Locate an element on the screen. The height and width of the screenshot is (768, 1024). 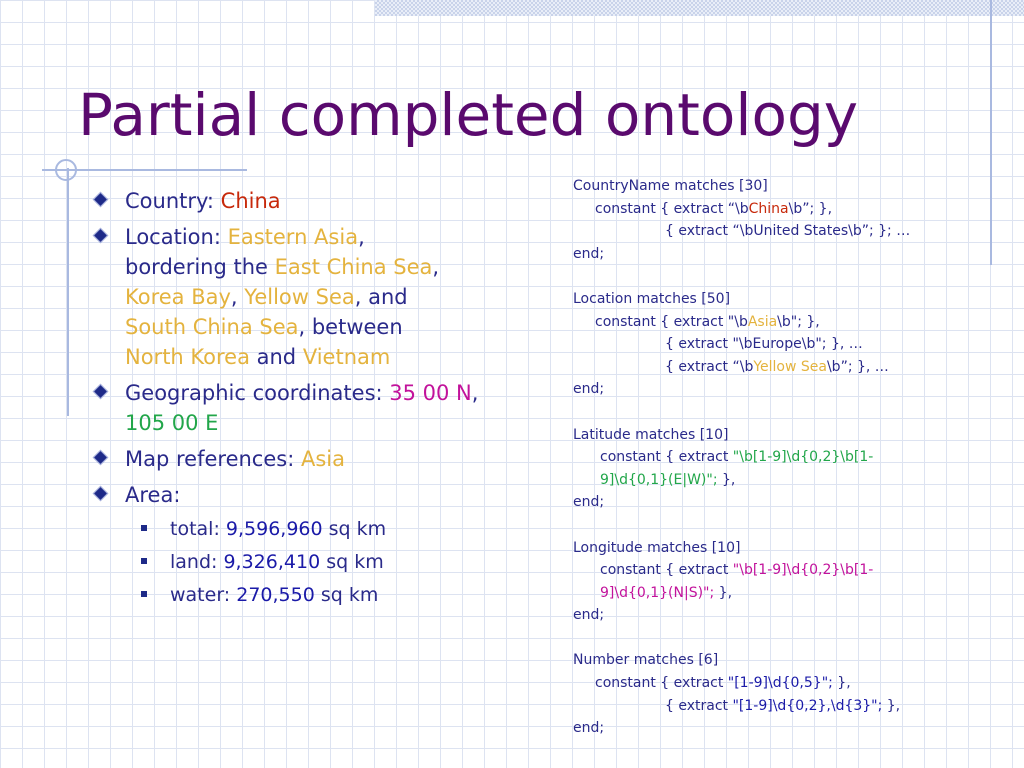
crosshair-circle-icon is located at coordinates (66, 170).